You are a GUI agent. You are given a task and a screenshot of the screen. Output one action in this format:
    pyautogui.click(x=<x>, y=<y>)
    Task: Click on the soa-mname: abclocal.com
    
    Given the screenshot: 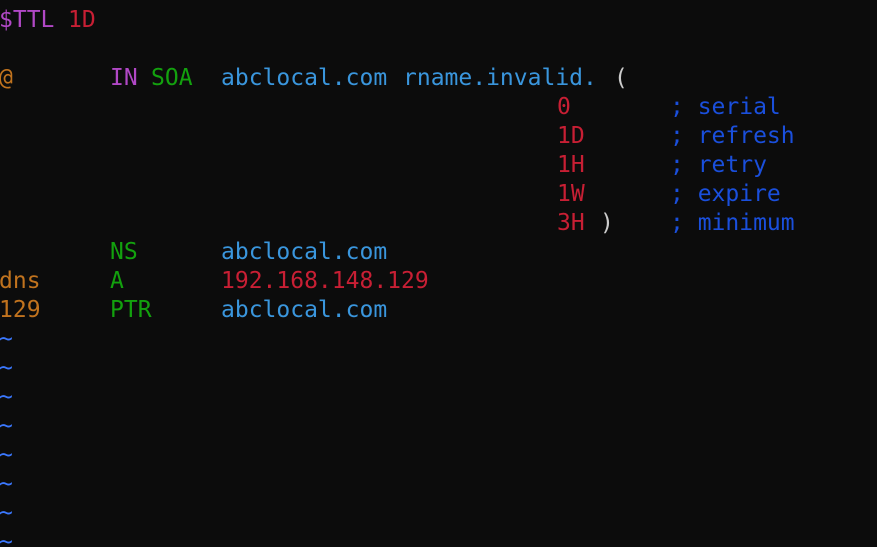 What is the action you would take?
    pyautogui.click(x=304, y=78)
    